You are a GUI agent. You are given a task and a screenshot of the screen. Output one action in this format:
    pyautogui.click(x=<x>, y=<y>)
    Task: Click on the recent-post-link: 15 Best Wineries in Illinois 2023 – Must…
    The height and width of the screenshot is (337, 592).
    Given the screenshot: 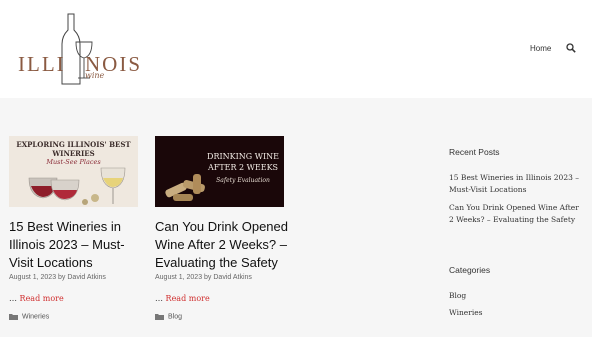 What is the action you would take?
    pyautogui.click(x=516, y=184)
    